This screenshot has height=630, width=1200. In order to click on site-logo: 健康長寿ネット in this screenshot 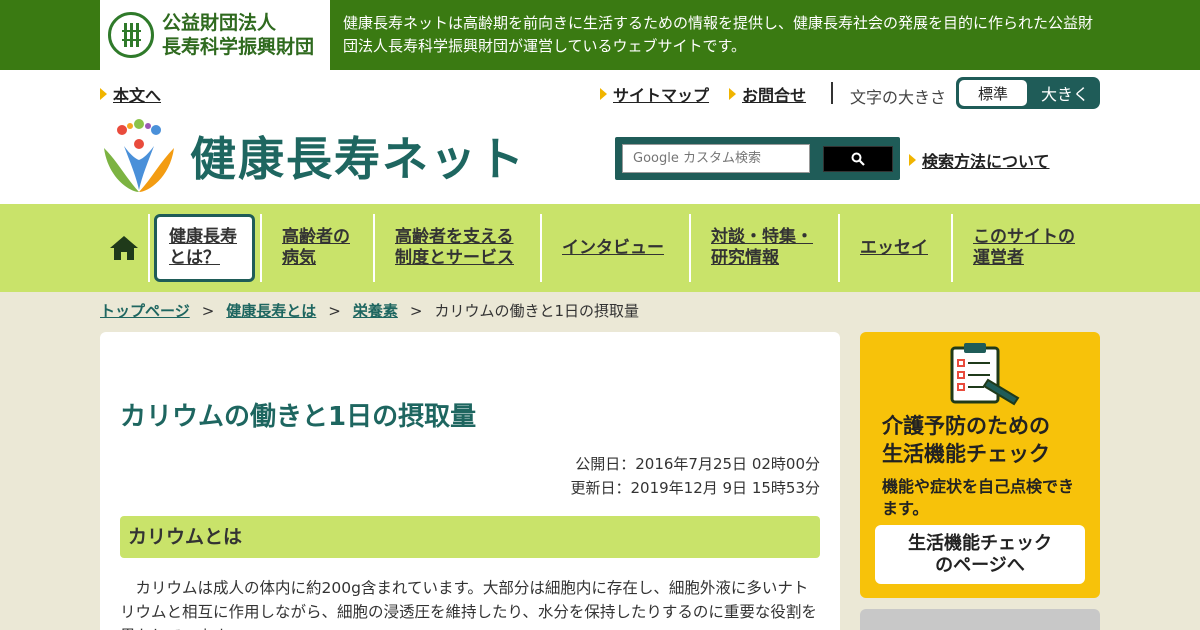, I will do `click(313, 156)`.